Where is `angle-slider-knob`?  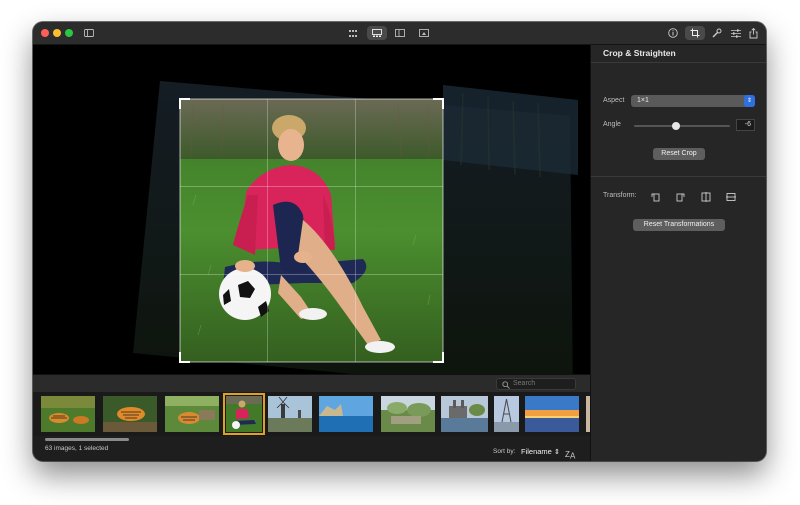 angle-slider-knob is located at coordinates (676, 126).